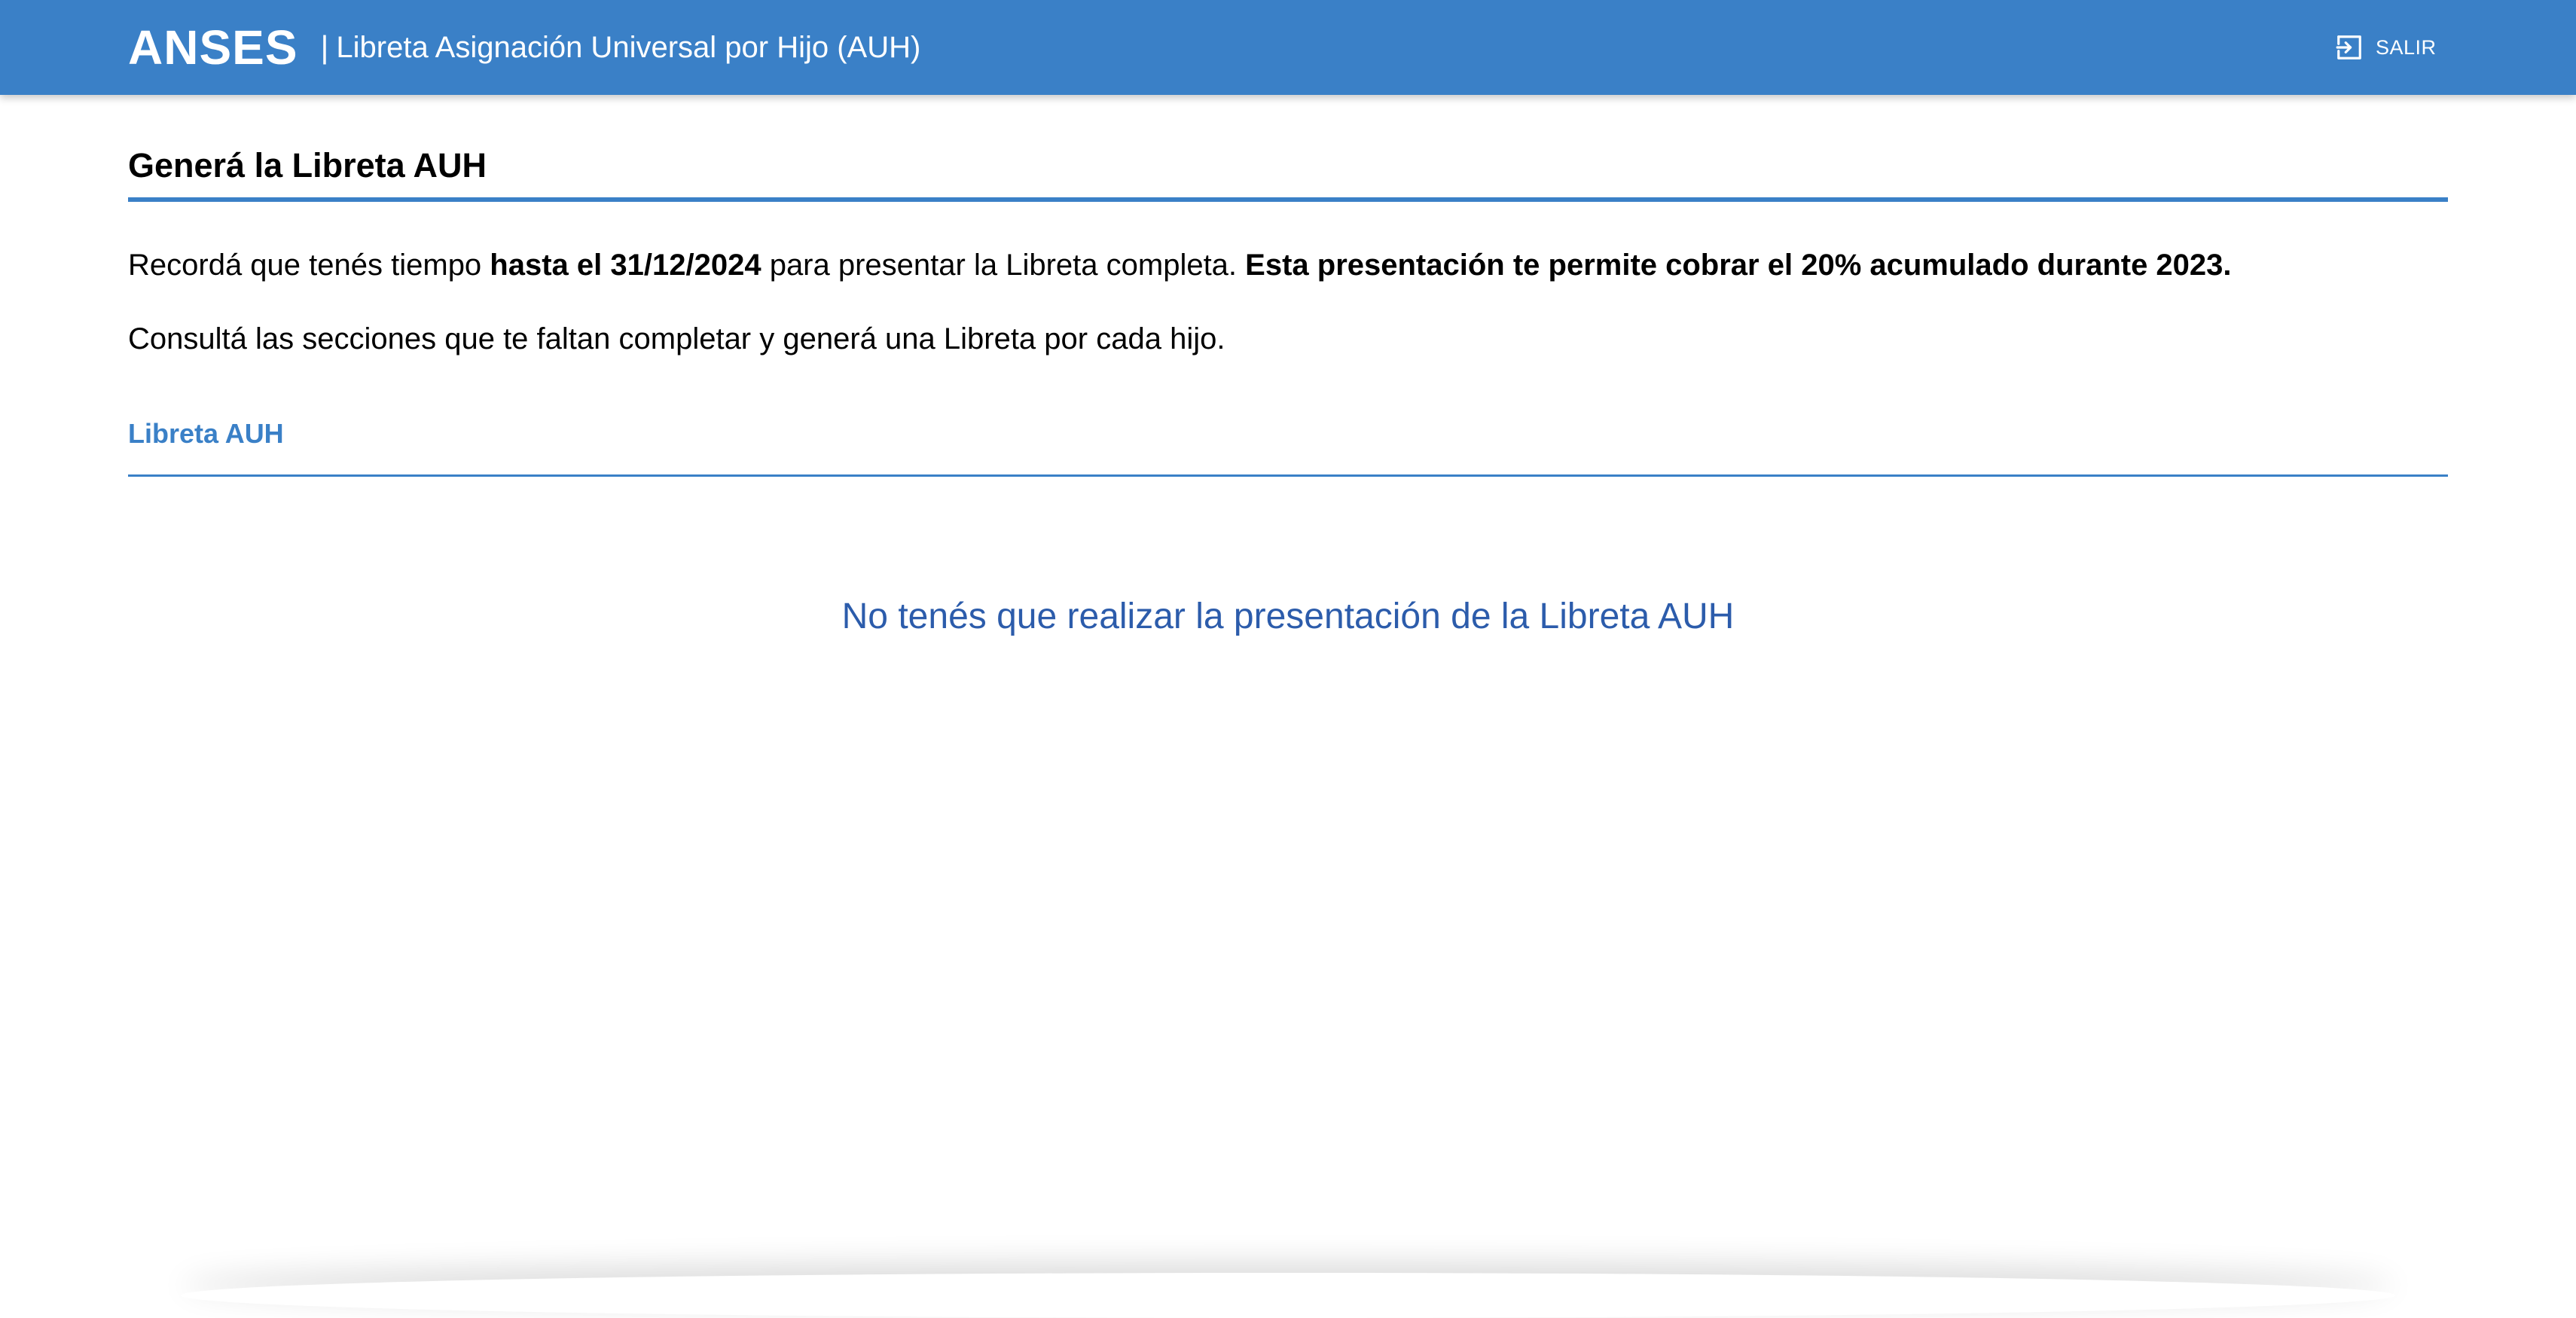 The height and width of the screenshot is (1318, 2576). What do you see at coordinates (1288, 1295) in the screenshot?
I see `bottom-shadow` at bounding box center [1288, 1295].